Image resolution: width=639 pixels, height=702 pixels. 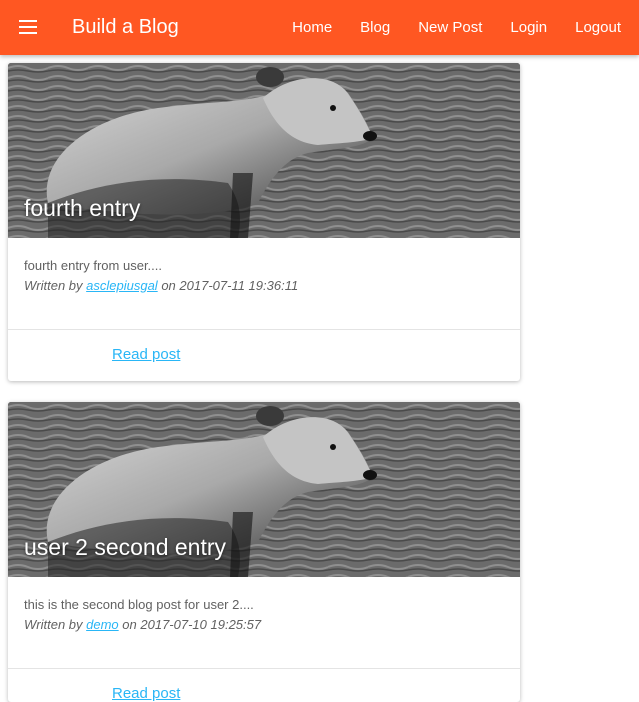 What do you see at coordinates (375, 27) in the screenshot?
I see `nav-blog: Blog` at bounding box center [375, 27].